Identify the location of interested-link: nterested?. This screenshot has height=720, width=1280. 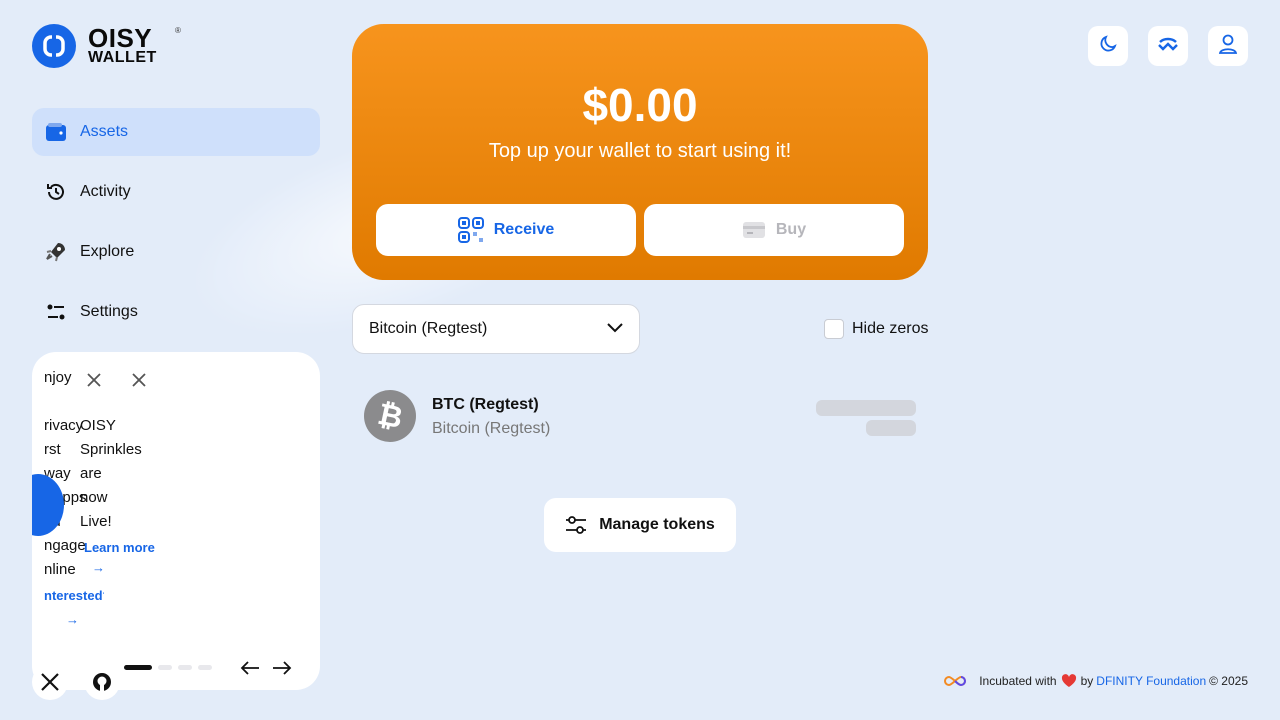
(74, 596).